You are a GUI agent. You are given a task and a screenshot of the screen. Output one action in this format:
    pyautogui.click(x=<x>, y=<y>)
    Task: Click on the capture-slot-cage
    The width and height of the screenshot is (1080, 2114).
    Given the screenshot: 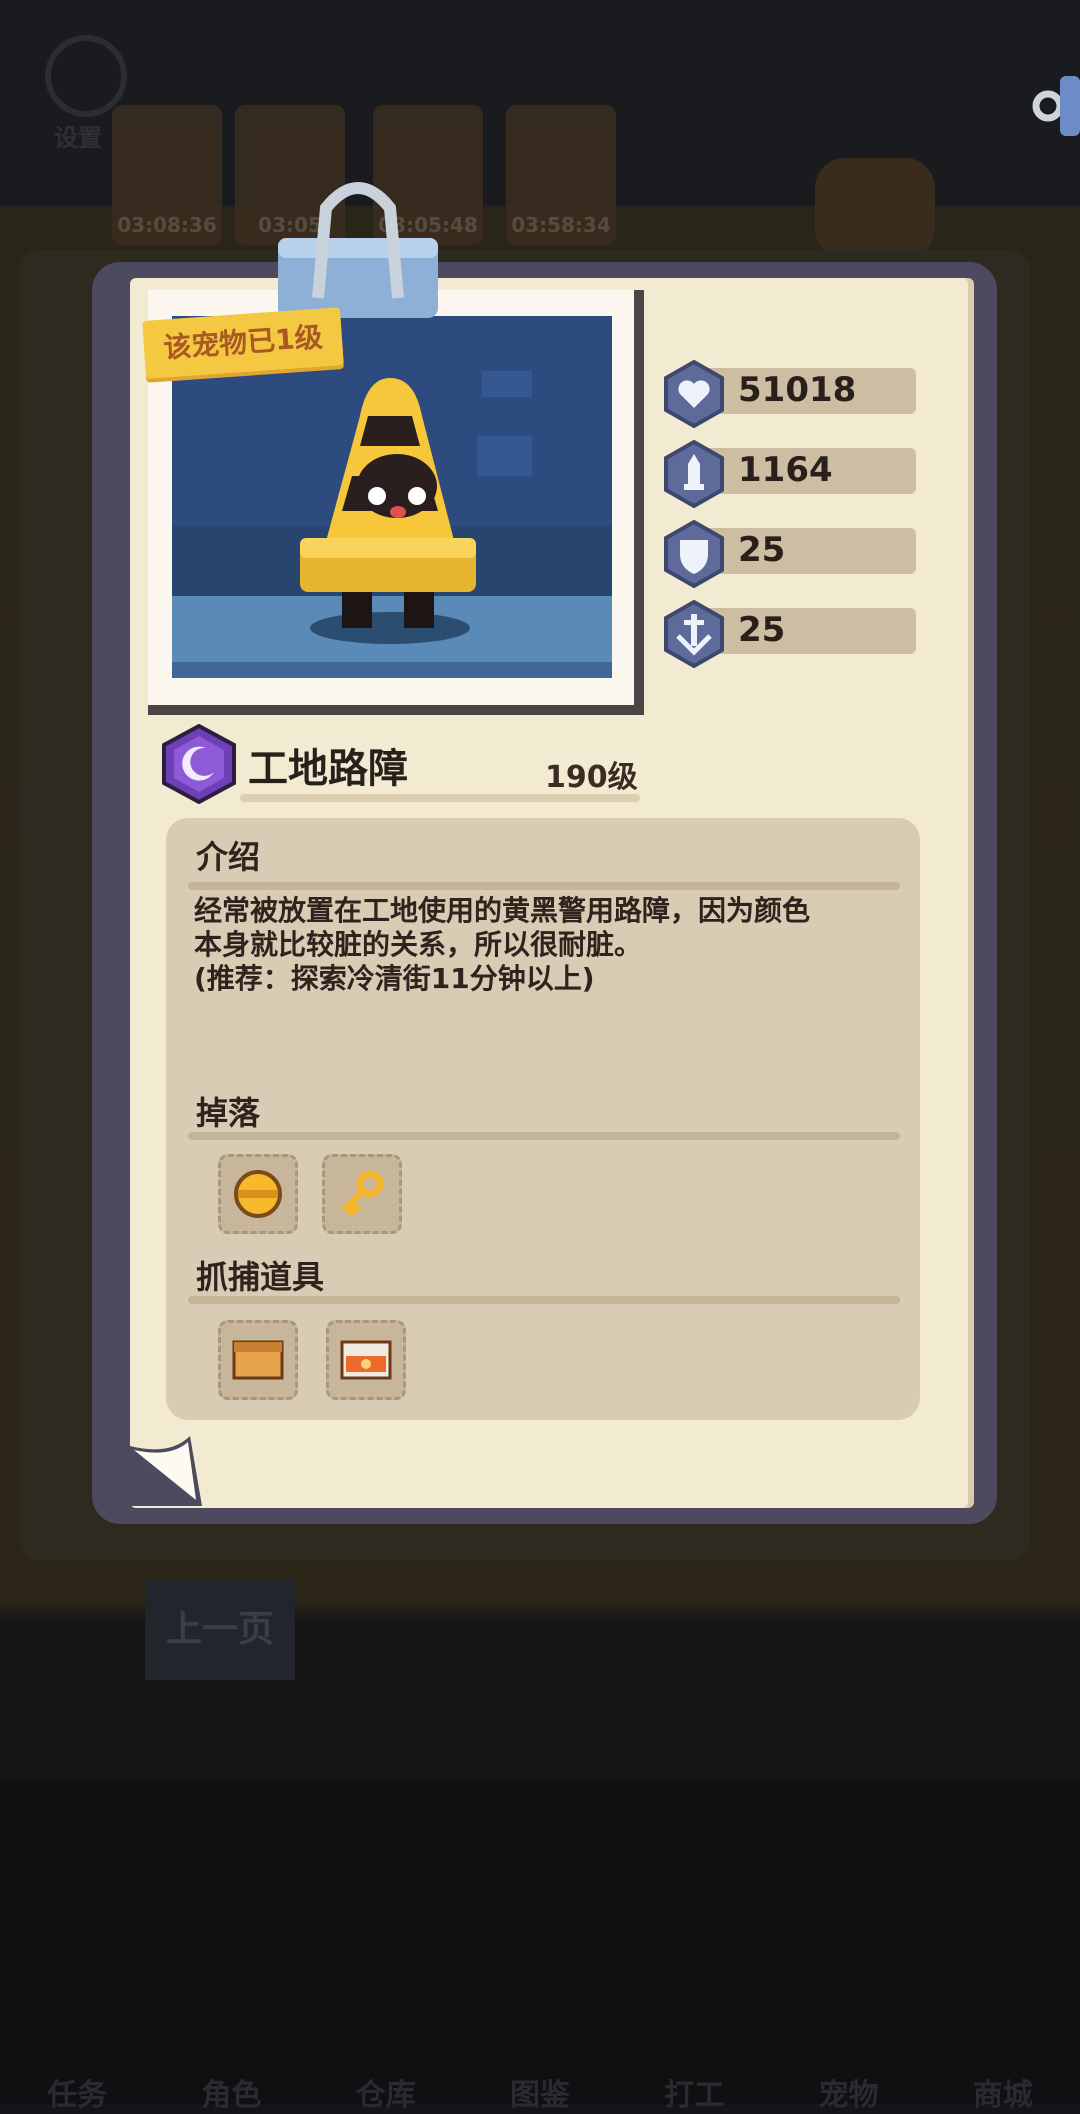 What is the action you would take?
    pyautogui.click(x=366, y=1360)
    